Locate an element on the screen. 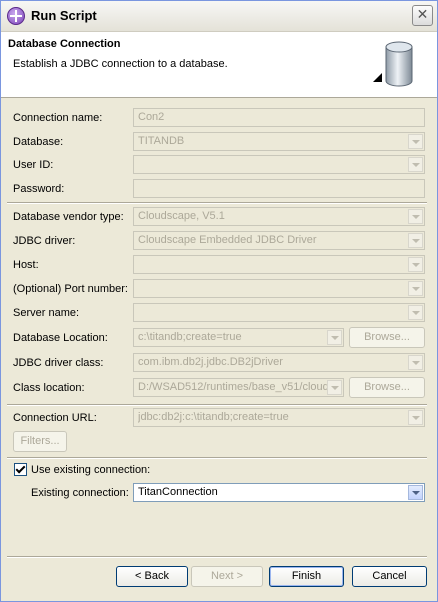 The image size is (438, 602). driver-class-combo: com.ibm.db2j.jdbc.DB2jDriver is located at coordinates (279, 362).